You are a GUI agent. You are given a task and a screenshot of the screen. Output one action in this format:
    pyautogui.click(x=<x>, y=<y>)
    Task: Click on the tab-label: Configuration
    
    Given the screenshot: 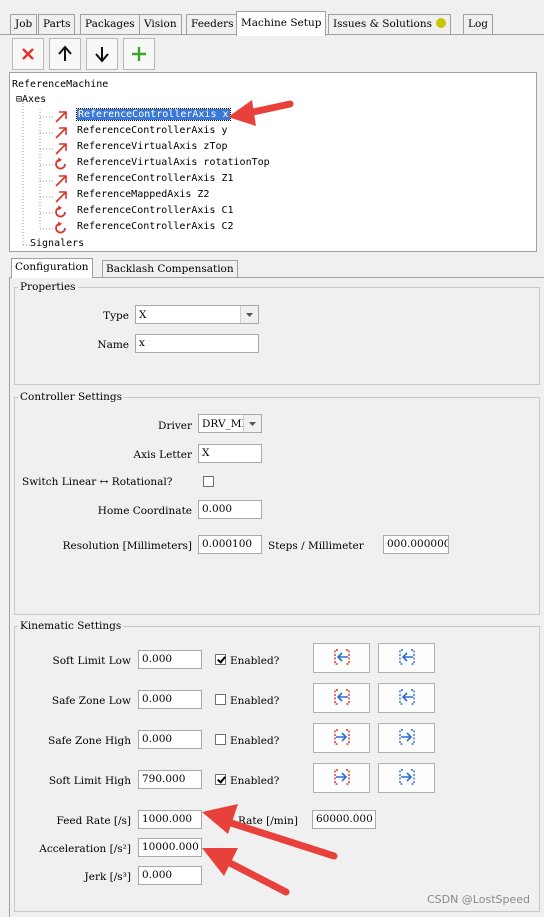 What is the action you would take?
    pyautogui.click(x=52, y=267)
    